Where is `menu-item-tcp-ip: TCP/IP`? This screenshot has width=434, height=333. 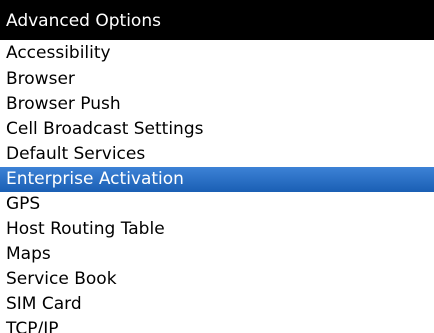 menu-item-tcp-ip: TCP/IP is located at coordinates (217, 325).